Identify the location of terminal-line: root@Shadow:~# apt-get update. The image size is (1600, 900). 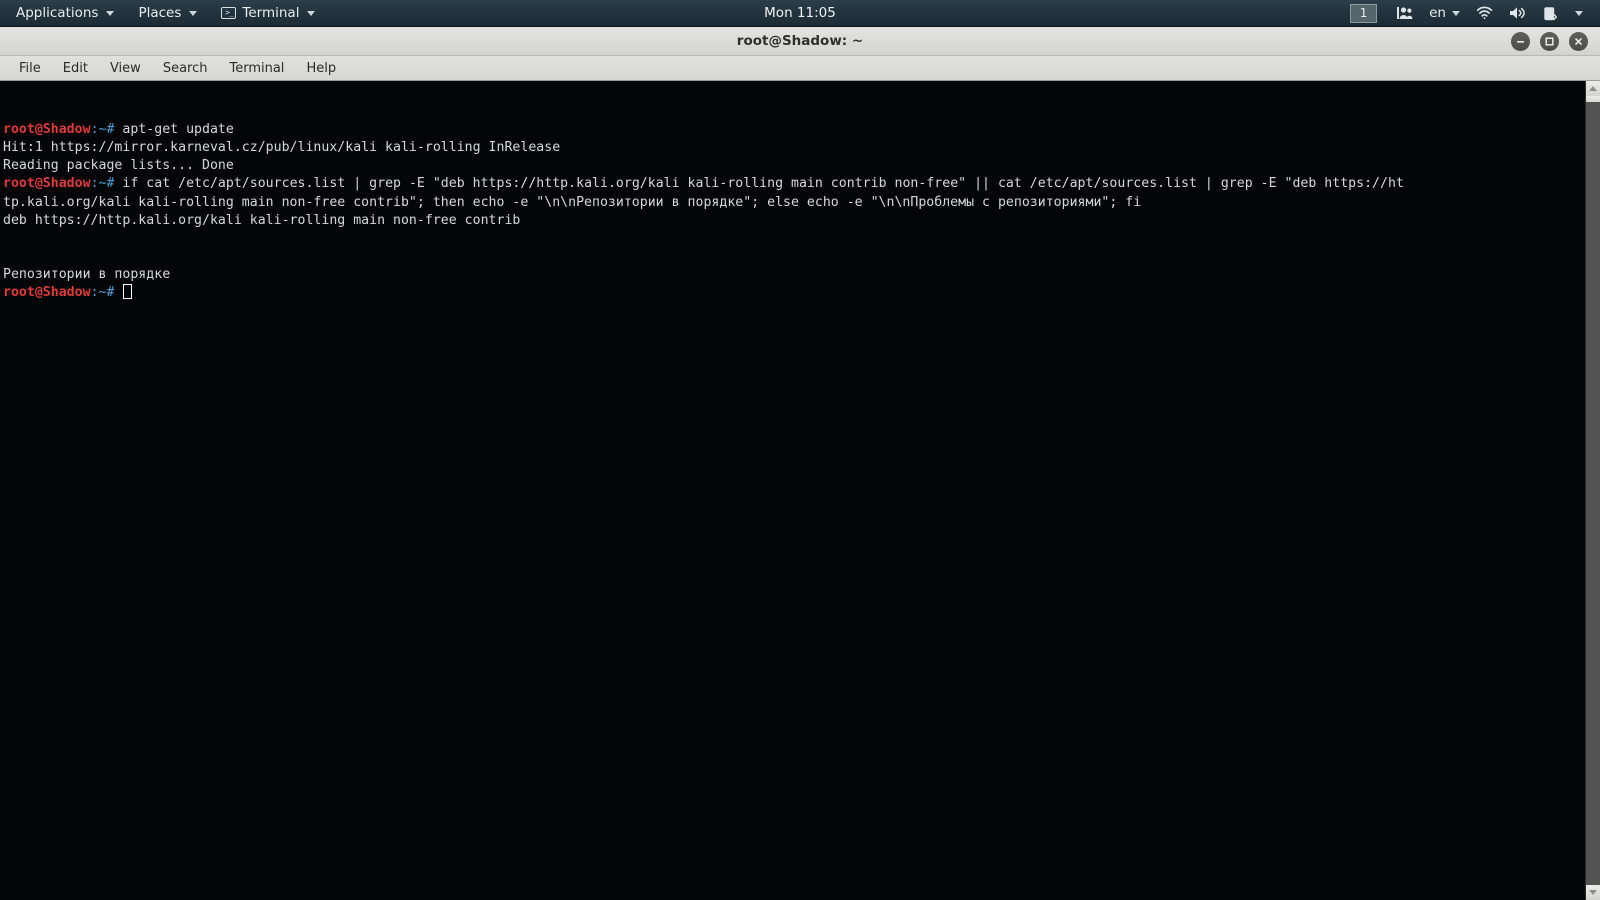
(794, 130).